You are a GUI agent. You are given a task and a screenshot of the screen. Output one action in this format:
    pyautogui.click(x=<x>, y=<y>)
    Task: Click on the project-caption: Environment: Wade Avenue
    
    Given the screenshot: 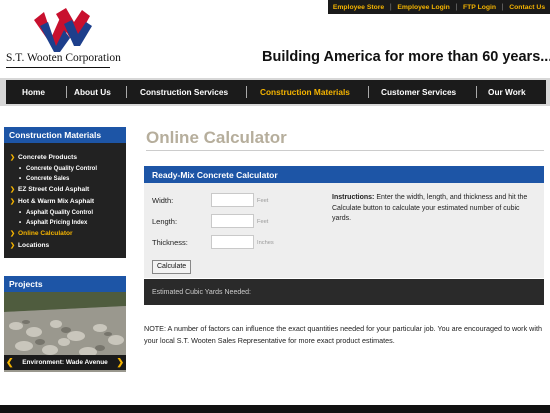 What is the action you would take?
    pyautogui.click(x=65, y=362)
    